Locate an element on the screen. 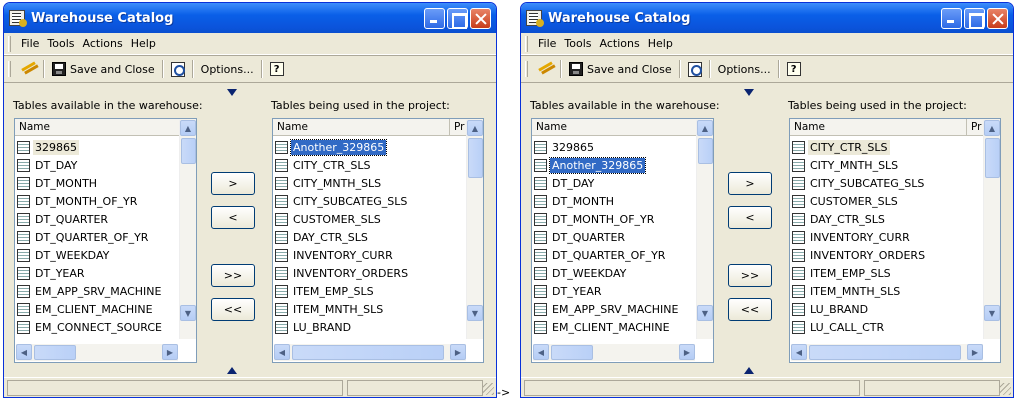 The image size is (1028, 403). splitter-down-arrow is located at coordinates (749, 92).